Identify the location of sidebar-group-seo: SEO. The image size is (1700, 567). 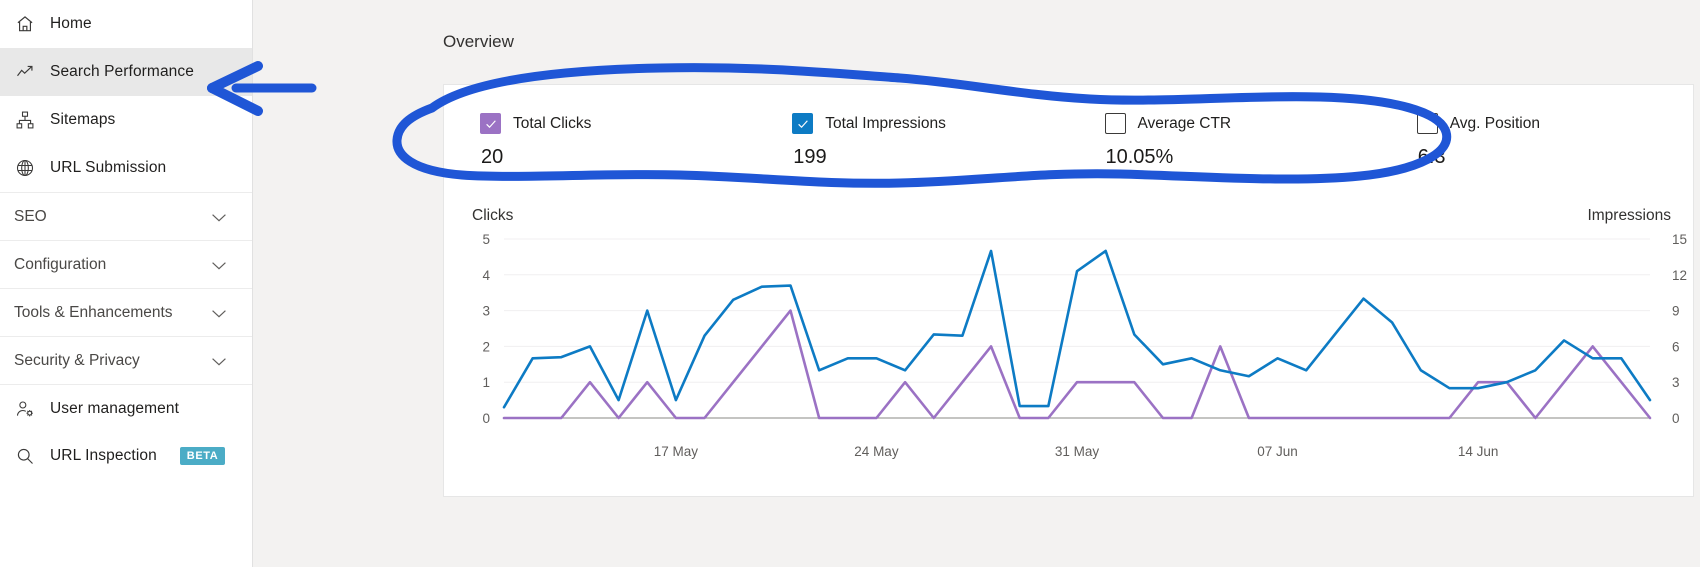
(126, 216).